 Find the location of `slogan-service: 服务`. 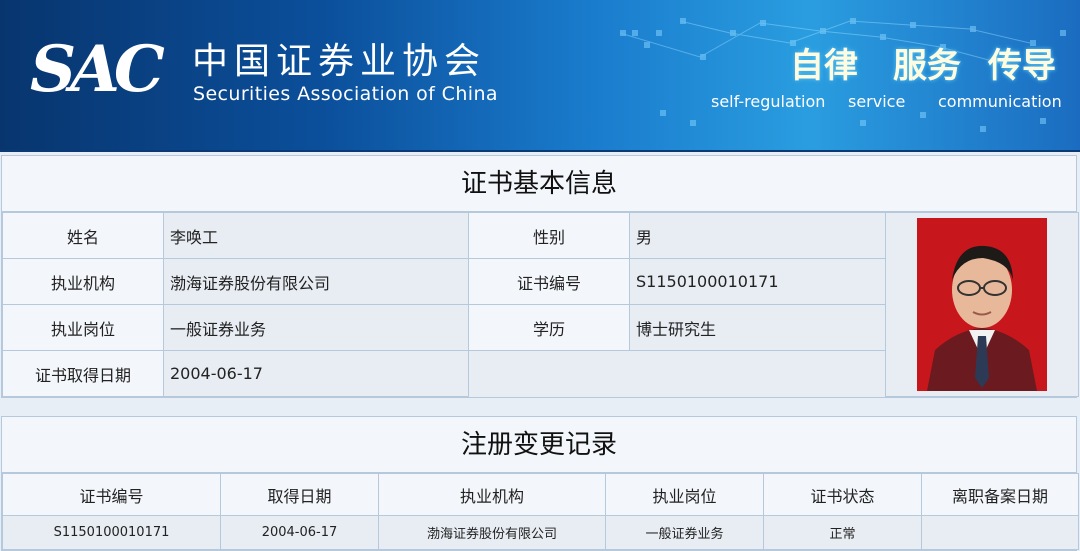

slogan-service: 服务 is located at coordinates (927, 66).